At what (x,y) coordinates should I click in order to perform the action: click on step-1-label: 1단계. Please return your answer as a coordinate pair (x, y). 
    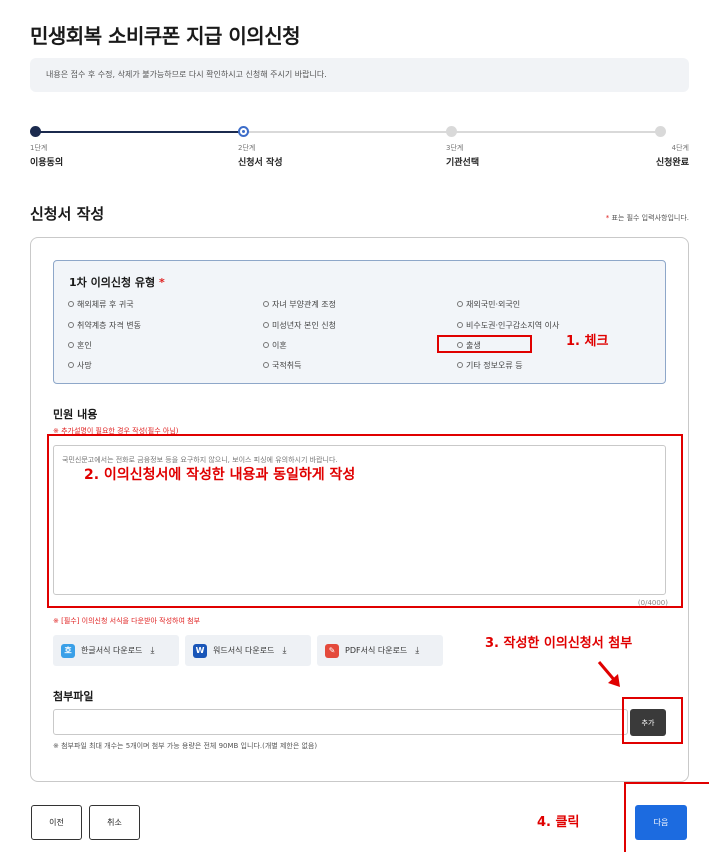
    Looking at the image, I should click on (39, 148).